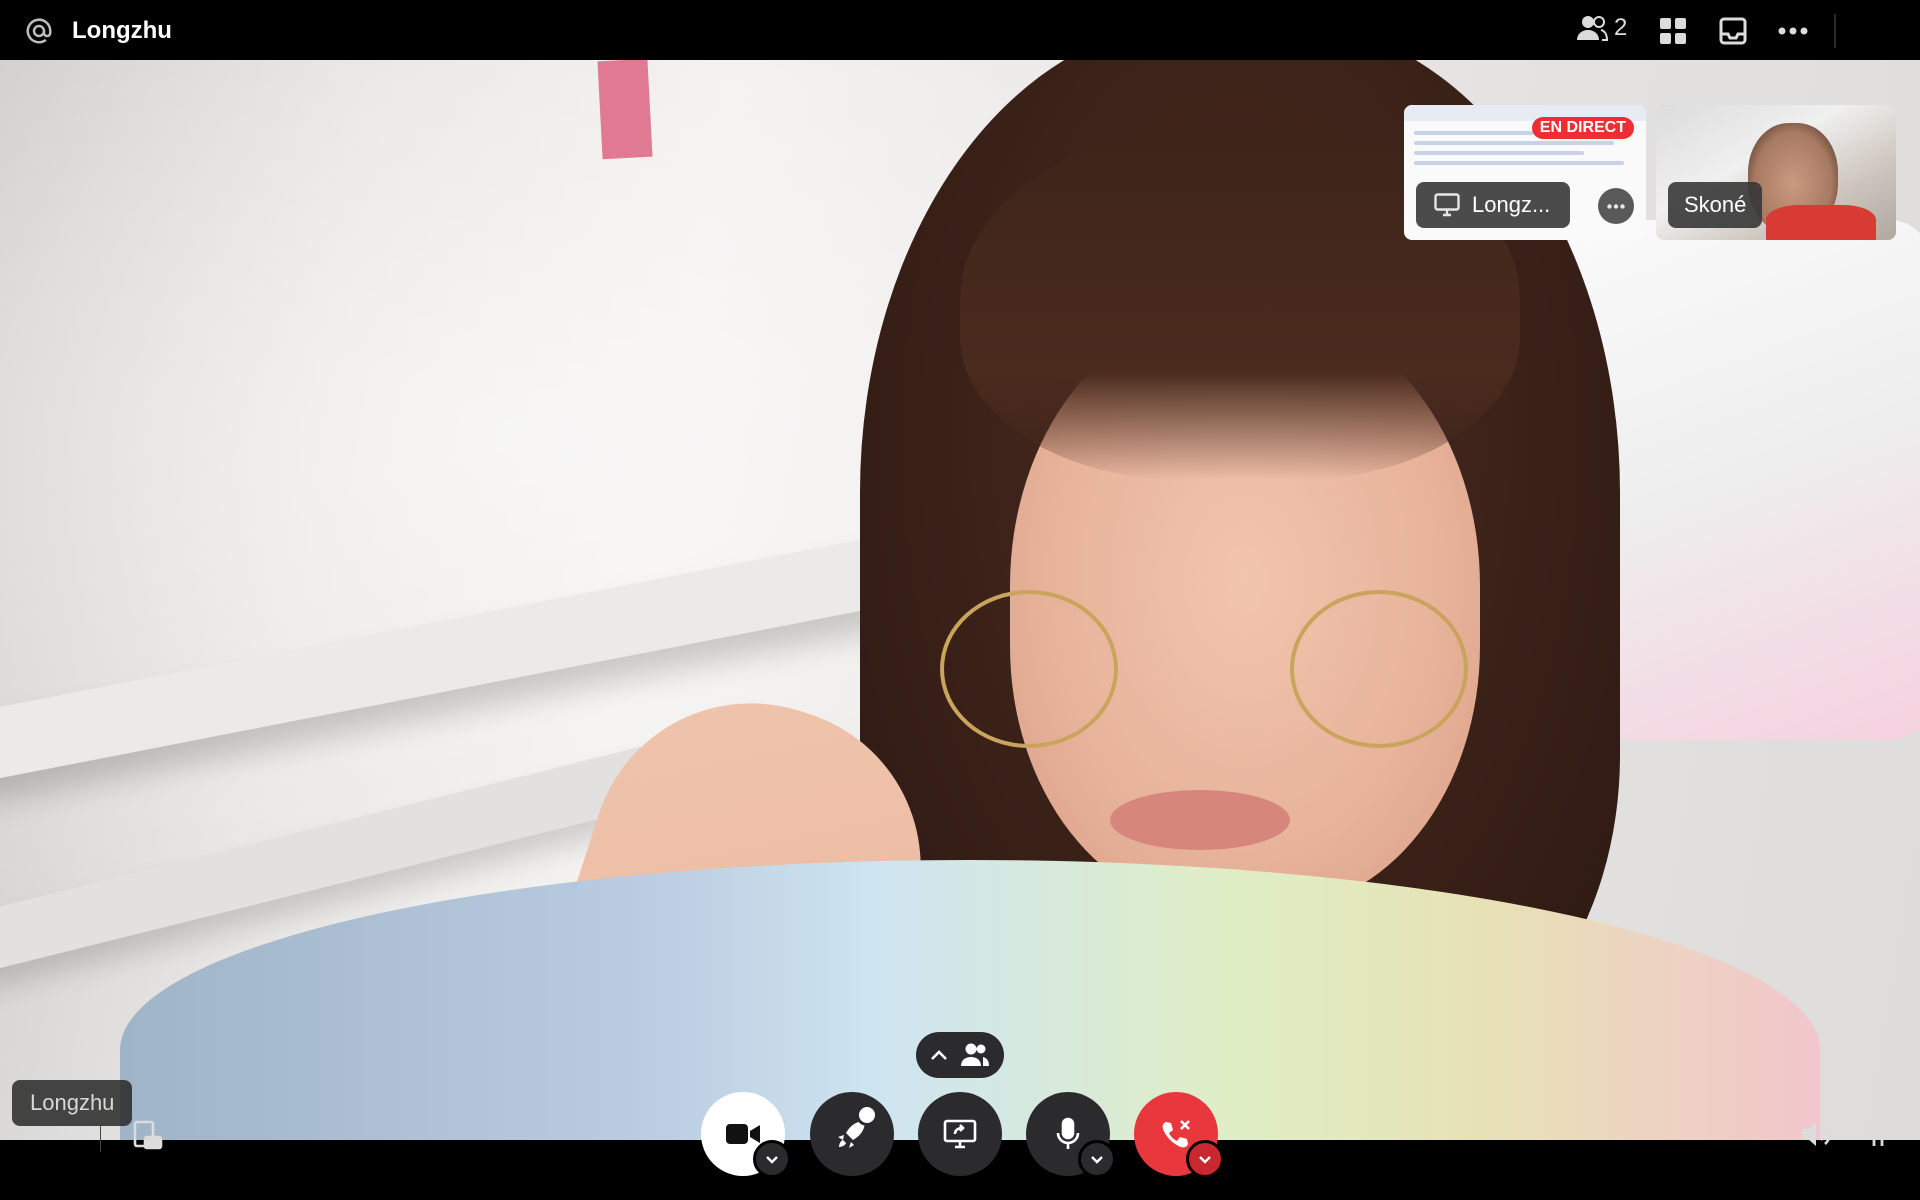 Image resolution: width=1920 pixels, height=1200 pixels. I want to click on grid-view-button, so click(1673, 31).